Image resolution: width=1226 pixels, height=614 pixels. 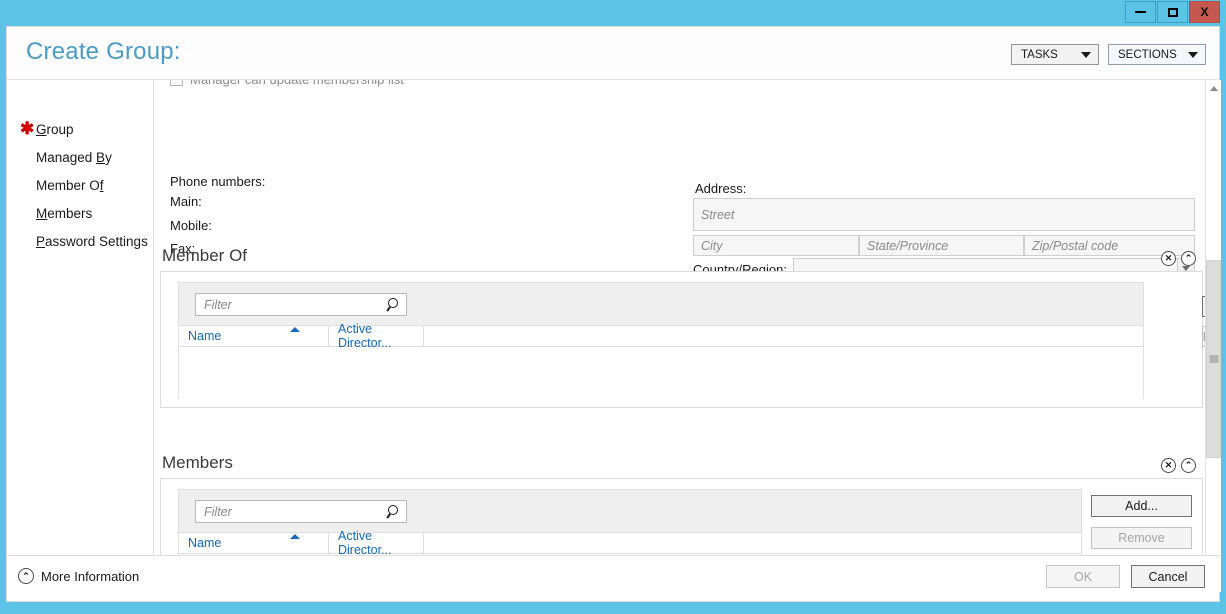 I want to click on mobile-phone-label: Mobile:, so click(x=191, y=225).